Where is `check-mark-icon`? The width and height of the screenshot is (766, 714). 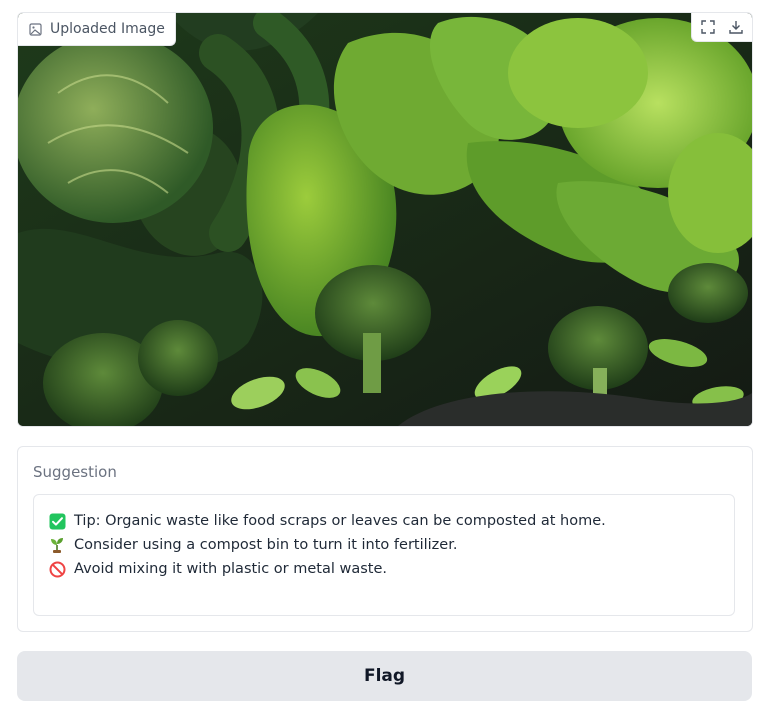
check-mark-icon is located at coordinates (57, 521).